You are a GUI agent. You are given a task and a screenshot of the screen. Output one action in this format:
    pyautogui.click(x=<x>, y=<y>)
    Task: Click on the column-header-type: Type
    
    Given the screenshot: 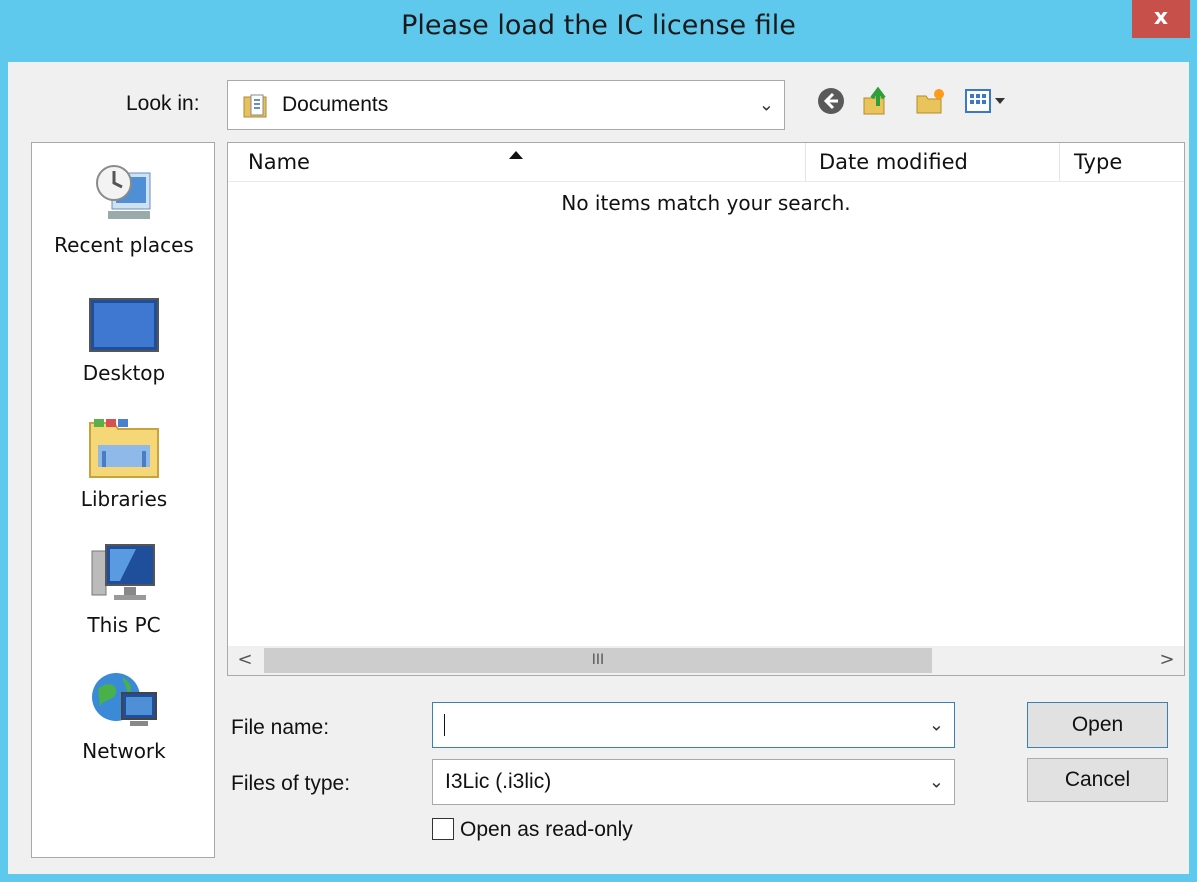 What is the action you would take?
    pyautogui.click(x=1098, y=162)
    